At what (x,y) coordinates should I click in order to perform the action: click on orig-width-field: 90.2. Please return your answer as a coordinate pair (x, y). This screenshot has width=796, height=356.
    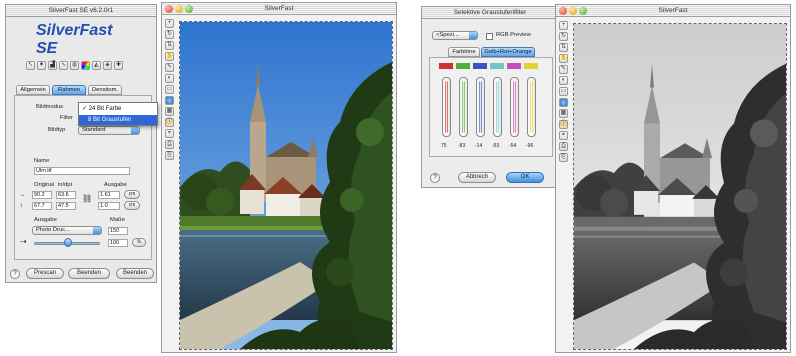
    Looking at the image, I should click on (42, 195).